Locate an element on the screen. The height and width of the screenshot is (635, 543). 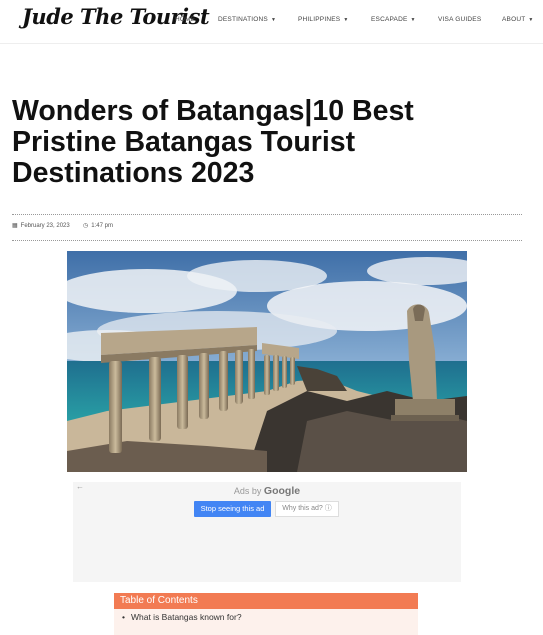
nav-item-escapade: ESCAPADE ▼ is located at coordinates (393, 19).